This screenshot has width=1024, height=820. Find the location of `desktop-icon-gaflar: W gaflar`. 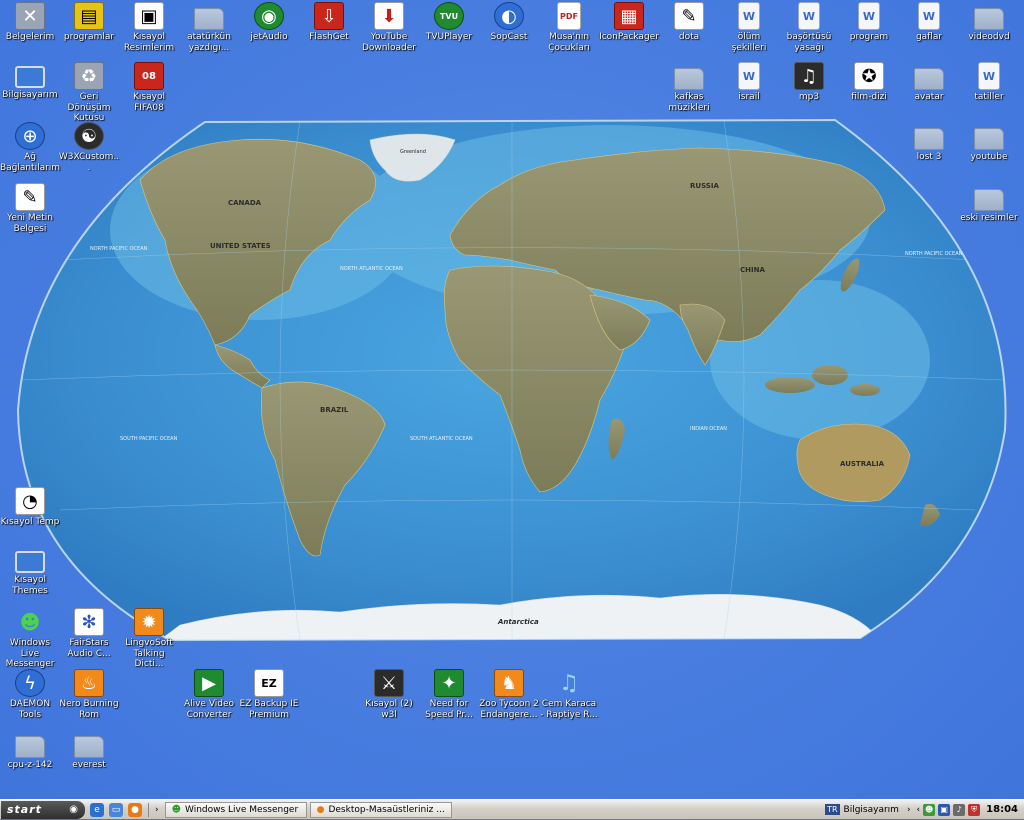

desktop-icon-gaflar: W gaflar is located at coordinates (929, 22).